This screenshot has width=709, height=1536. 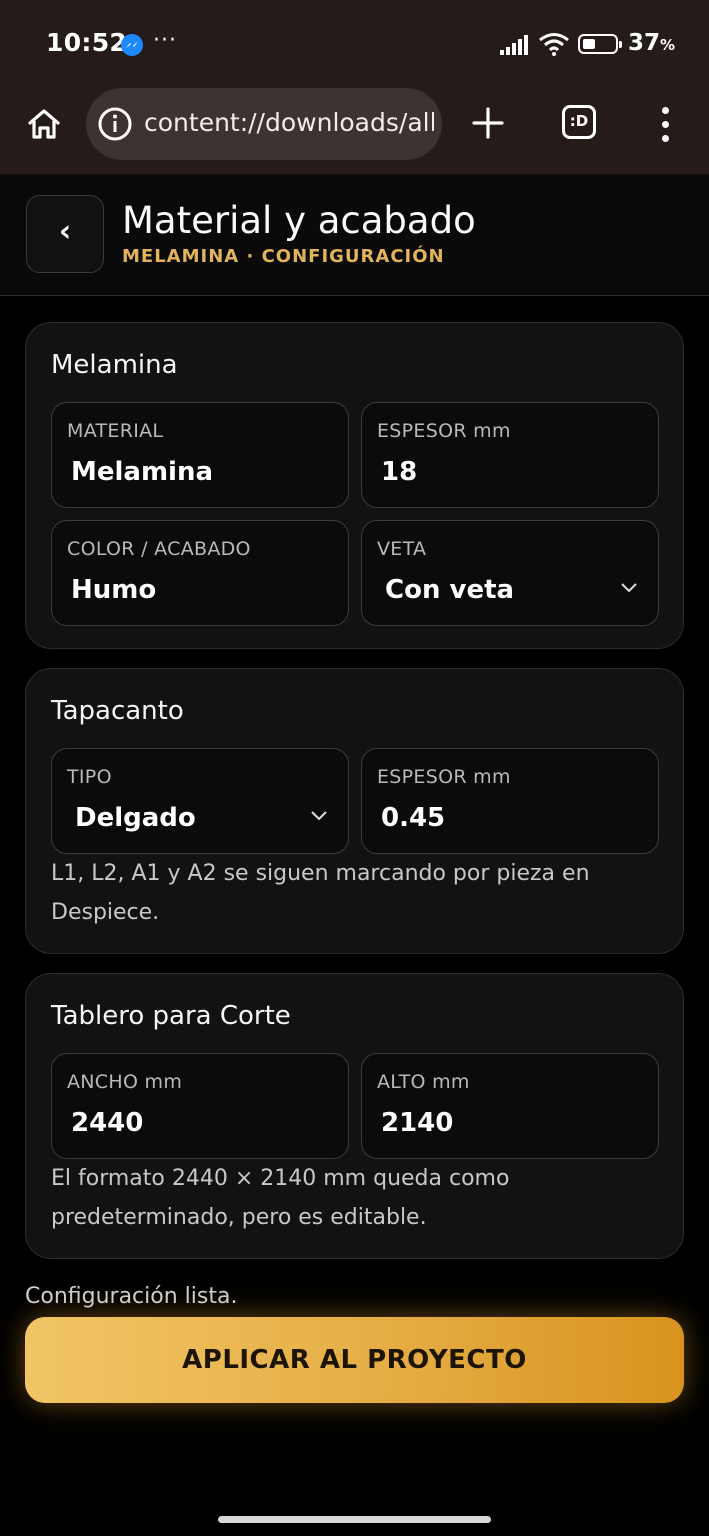 What do you see at coordinates (200, 801) in the screenshot?
I see `tipo-select: TIPO Delgado` at bounding box center [200, 801].